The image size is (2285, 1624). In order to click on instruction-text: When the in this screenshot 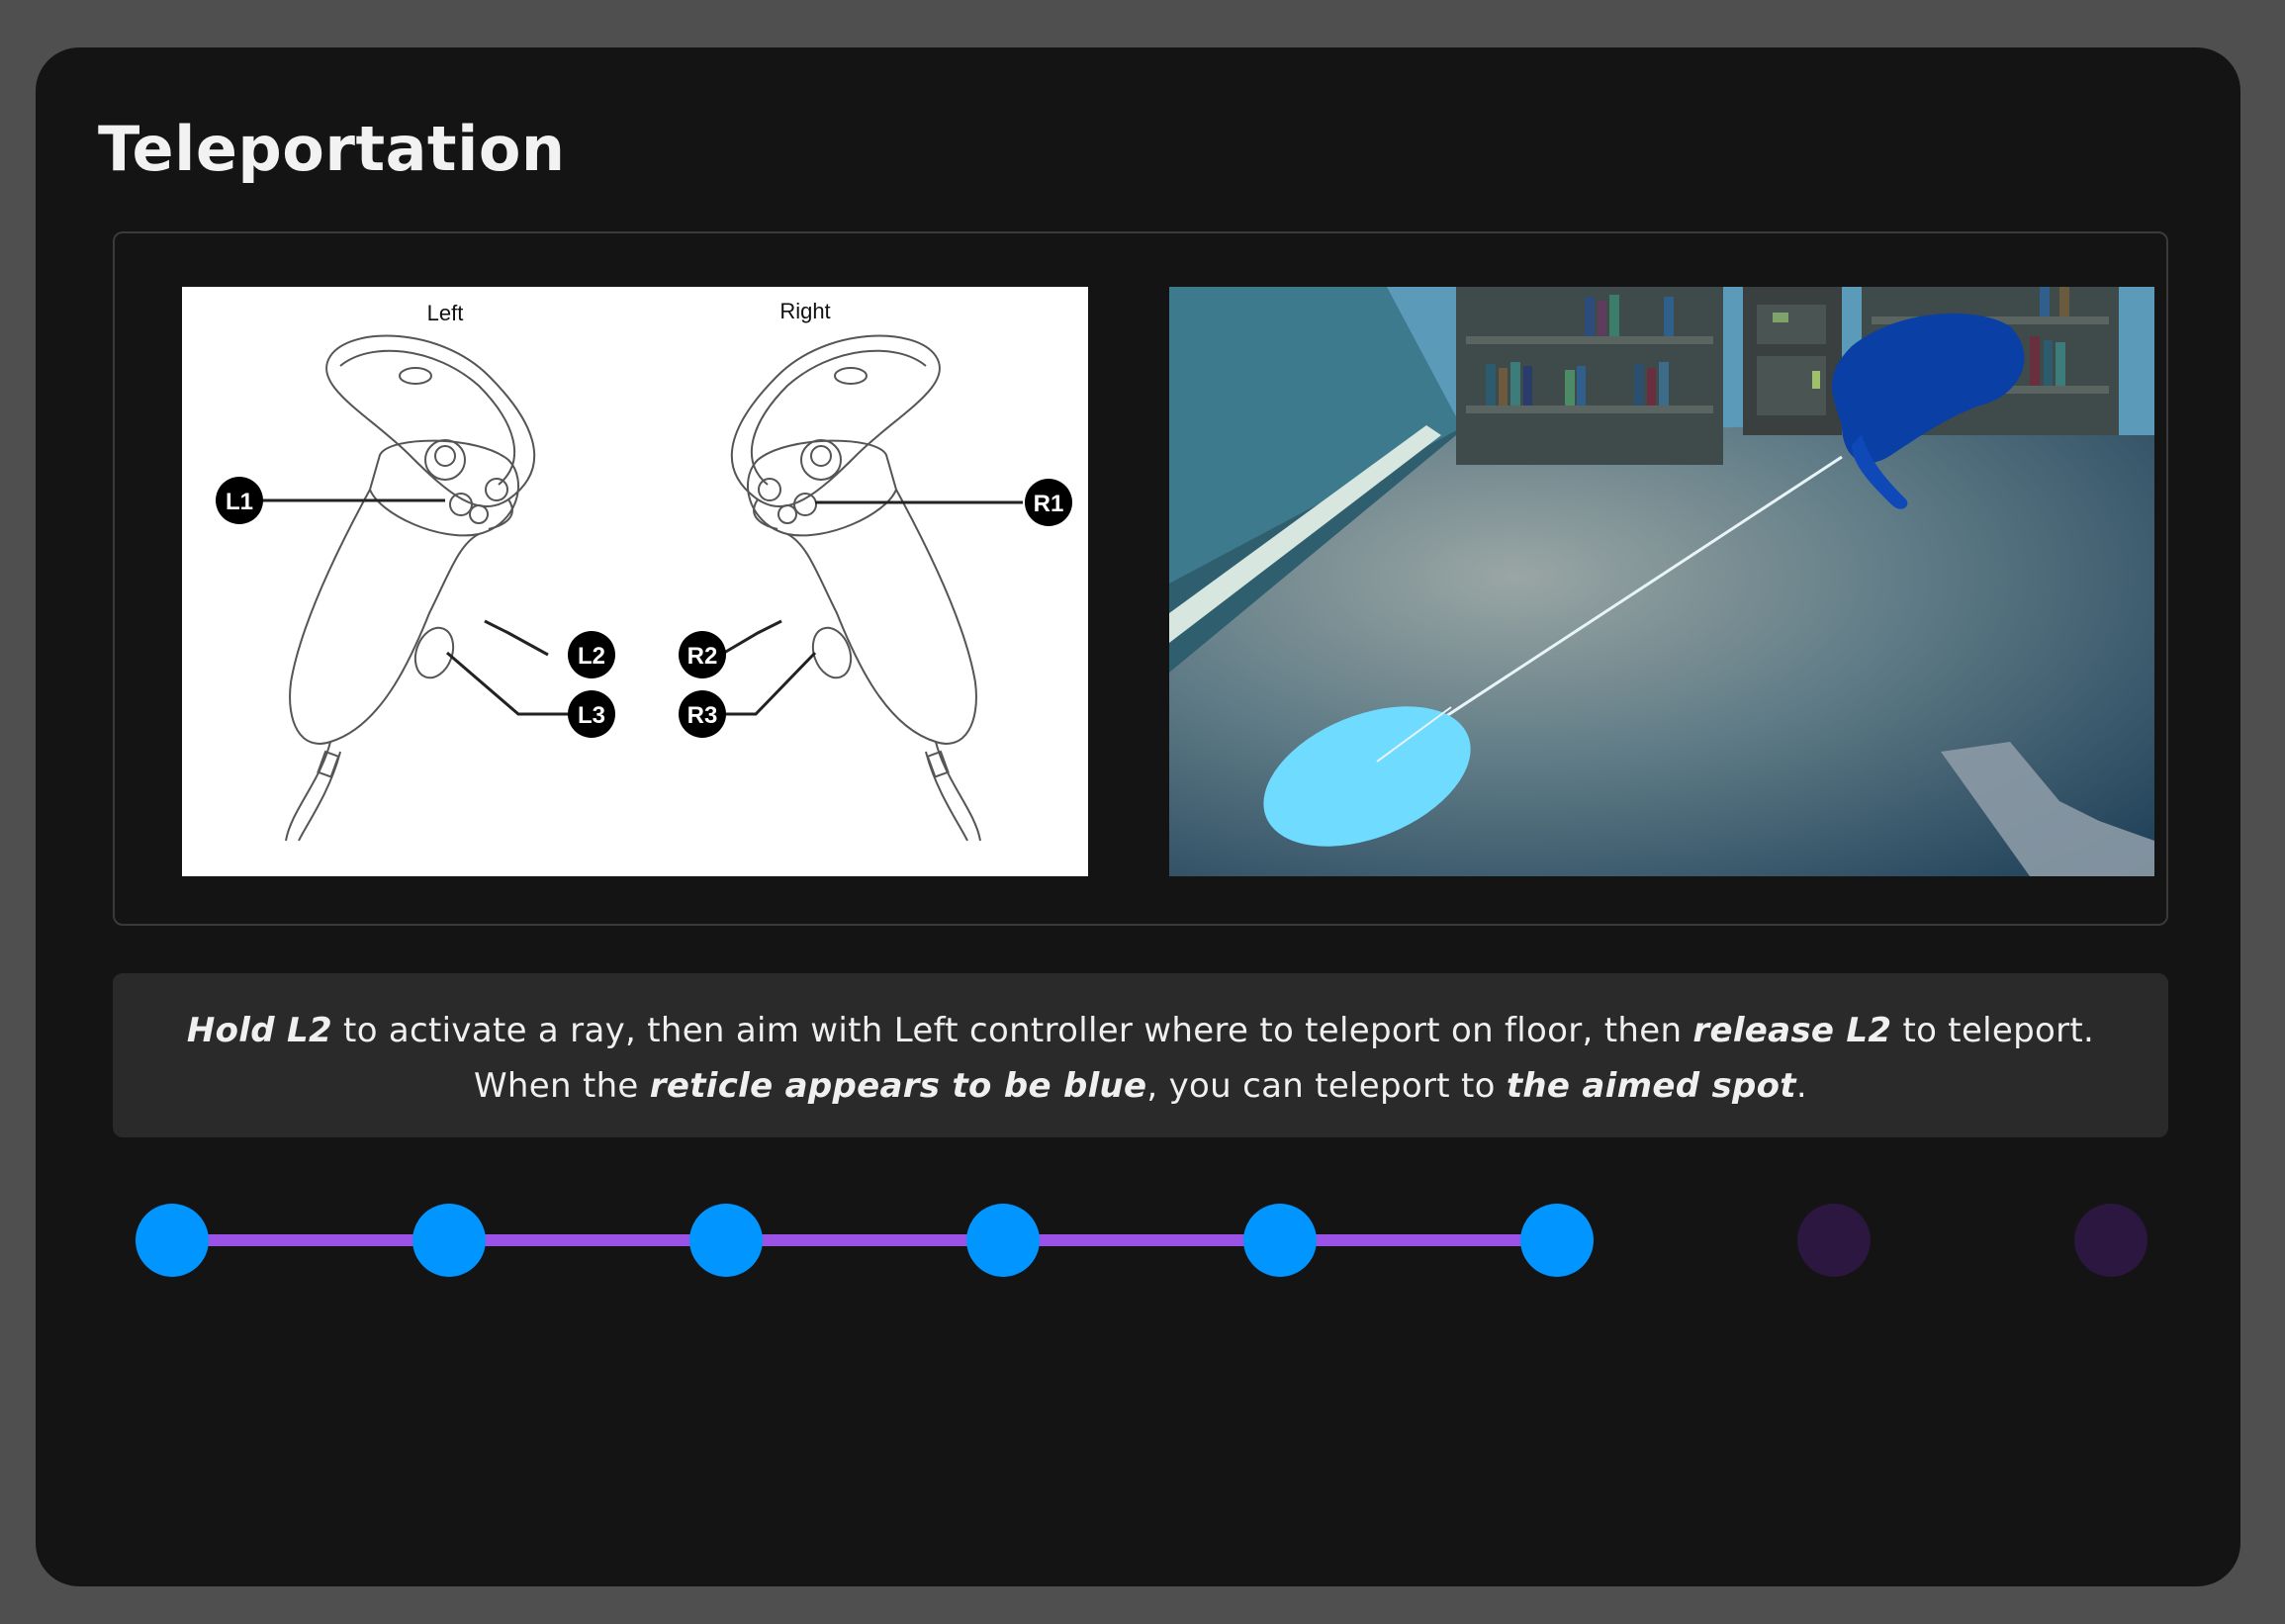, I will do `click(562, 1086)`.